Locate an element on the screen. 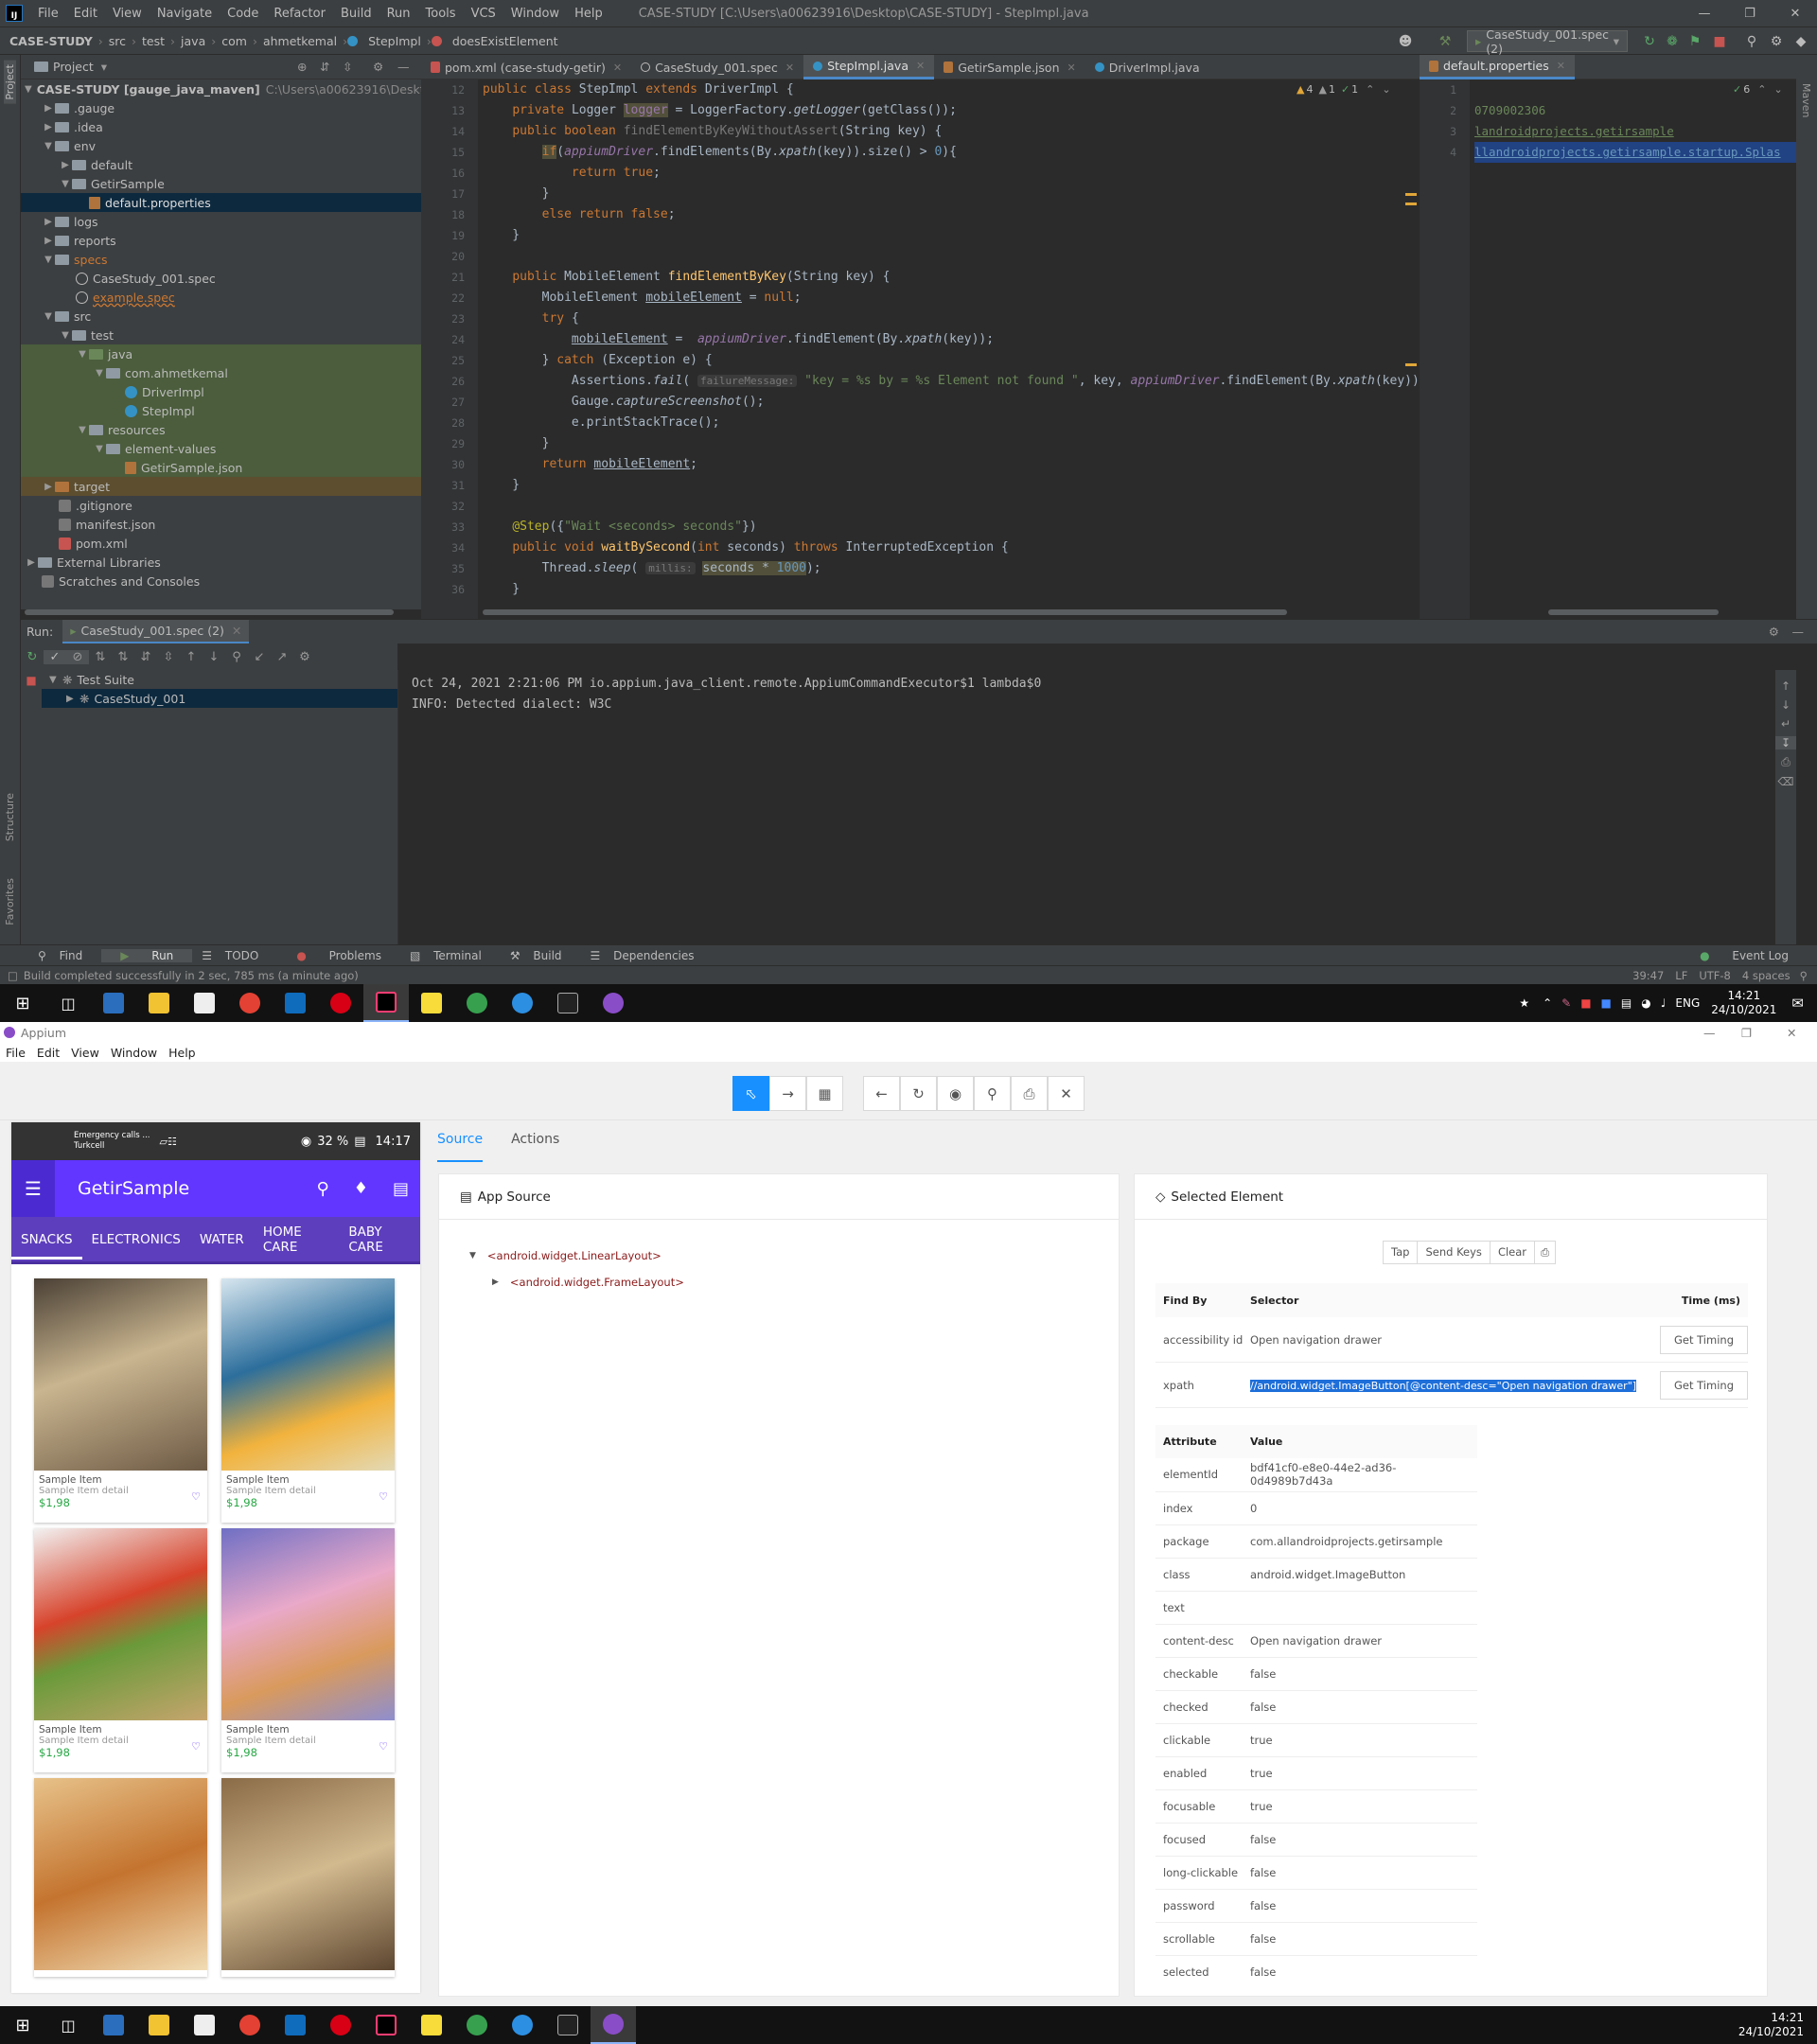  category-tab-snacks: SNACKS is located at coordinates (47, 1240).